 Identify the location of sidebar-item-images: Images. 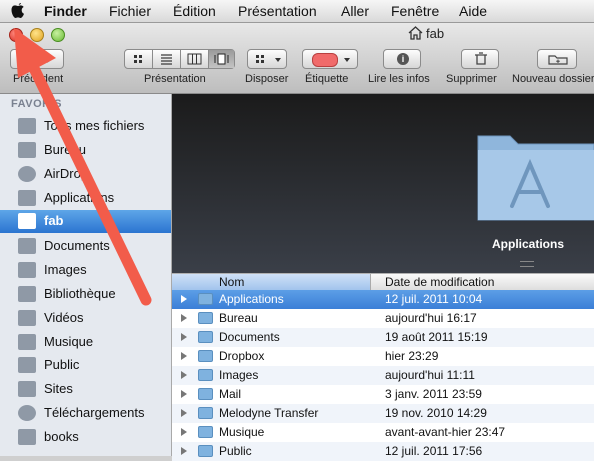
(85, 270).